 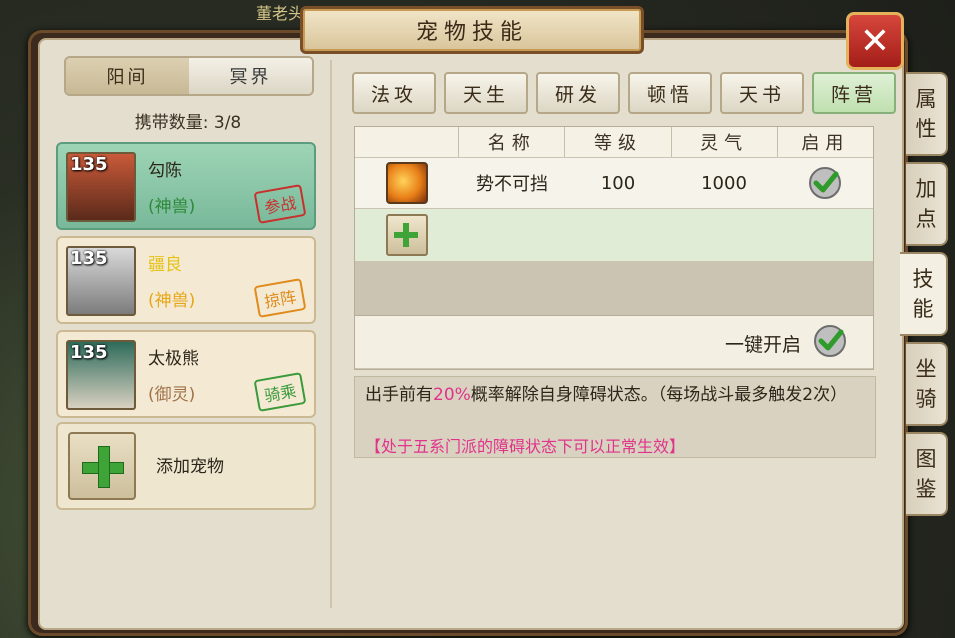 I want to click on realm-tabs: 阳间 冥界, so click(x=189, y=76).